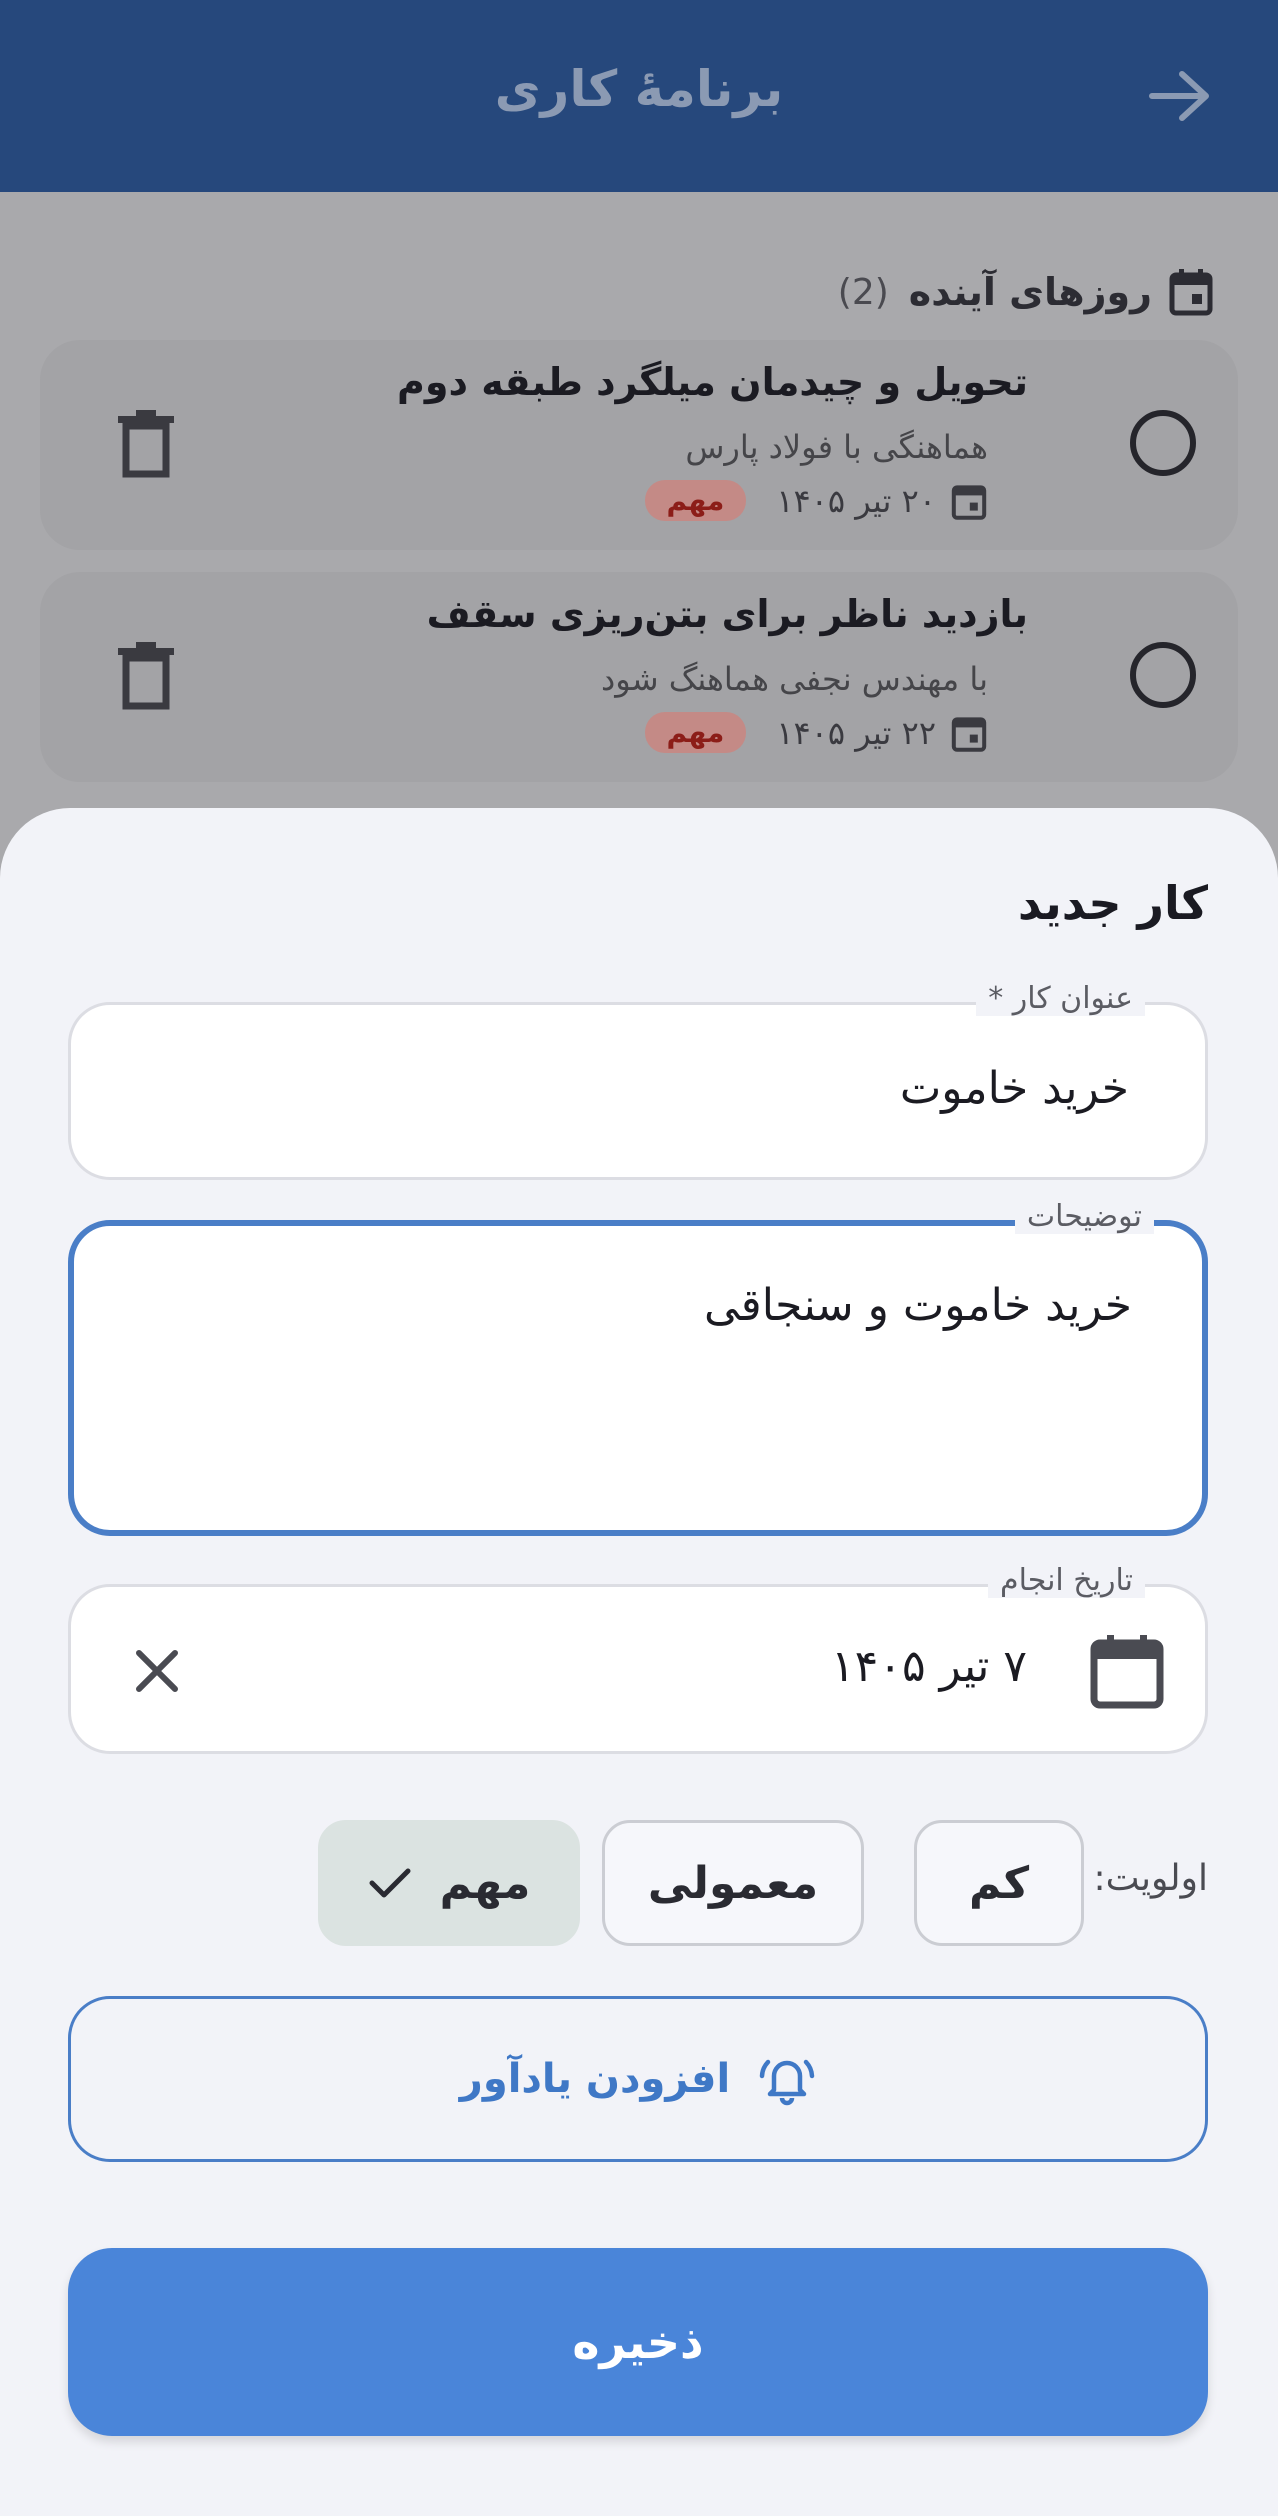 The image size is (1278, 2516). I want to click on sheet-title: کار جدید, so click(1112, 903).